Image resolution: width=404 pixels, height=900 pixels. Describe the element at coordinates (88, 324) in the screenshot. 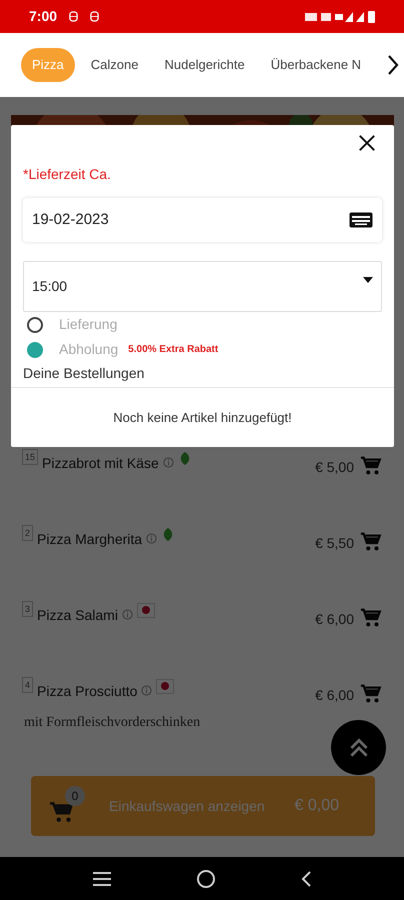

I see `option-label: Lieferung` at that location.